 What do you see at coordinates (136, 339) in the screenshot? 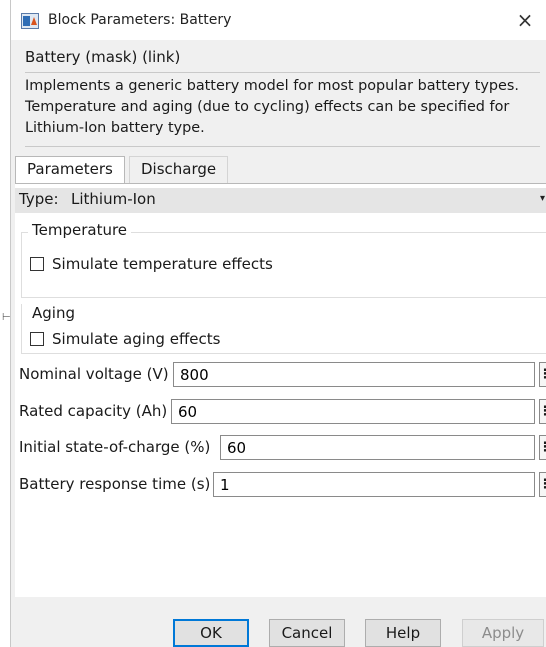
I see `aging-checkbox-label: Simulate aging effects` at bounding box center [136, 339].